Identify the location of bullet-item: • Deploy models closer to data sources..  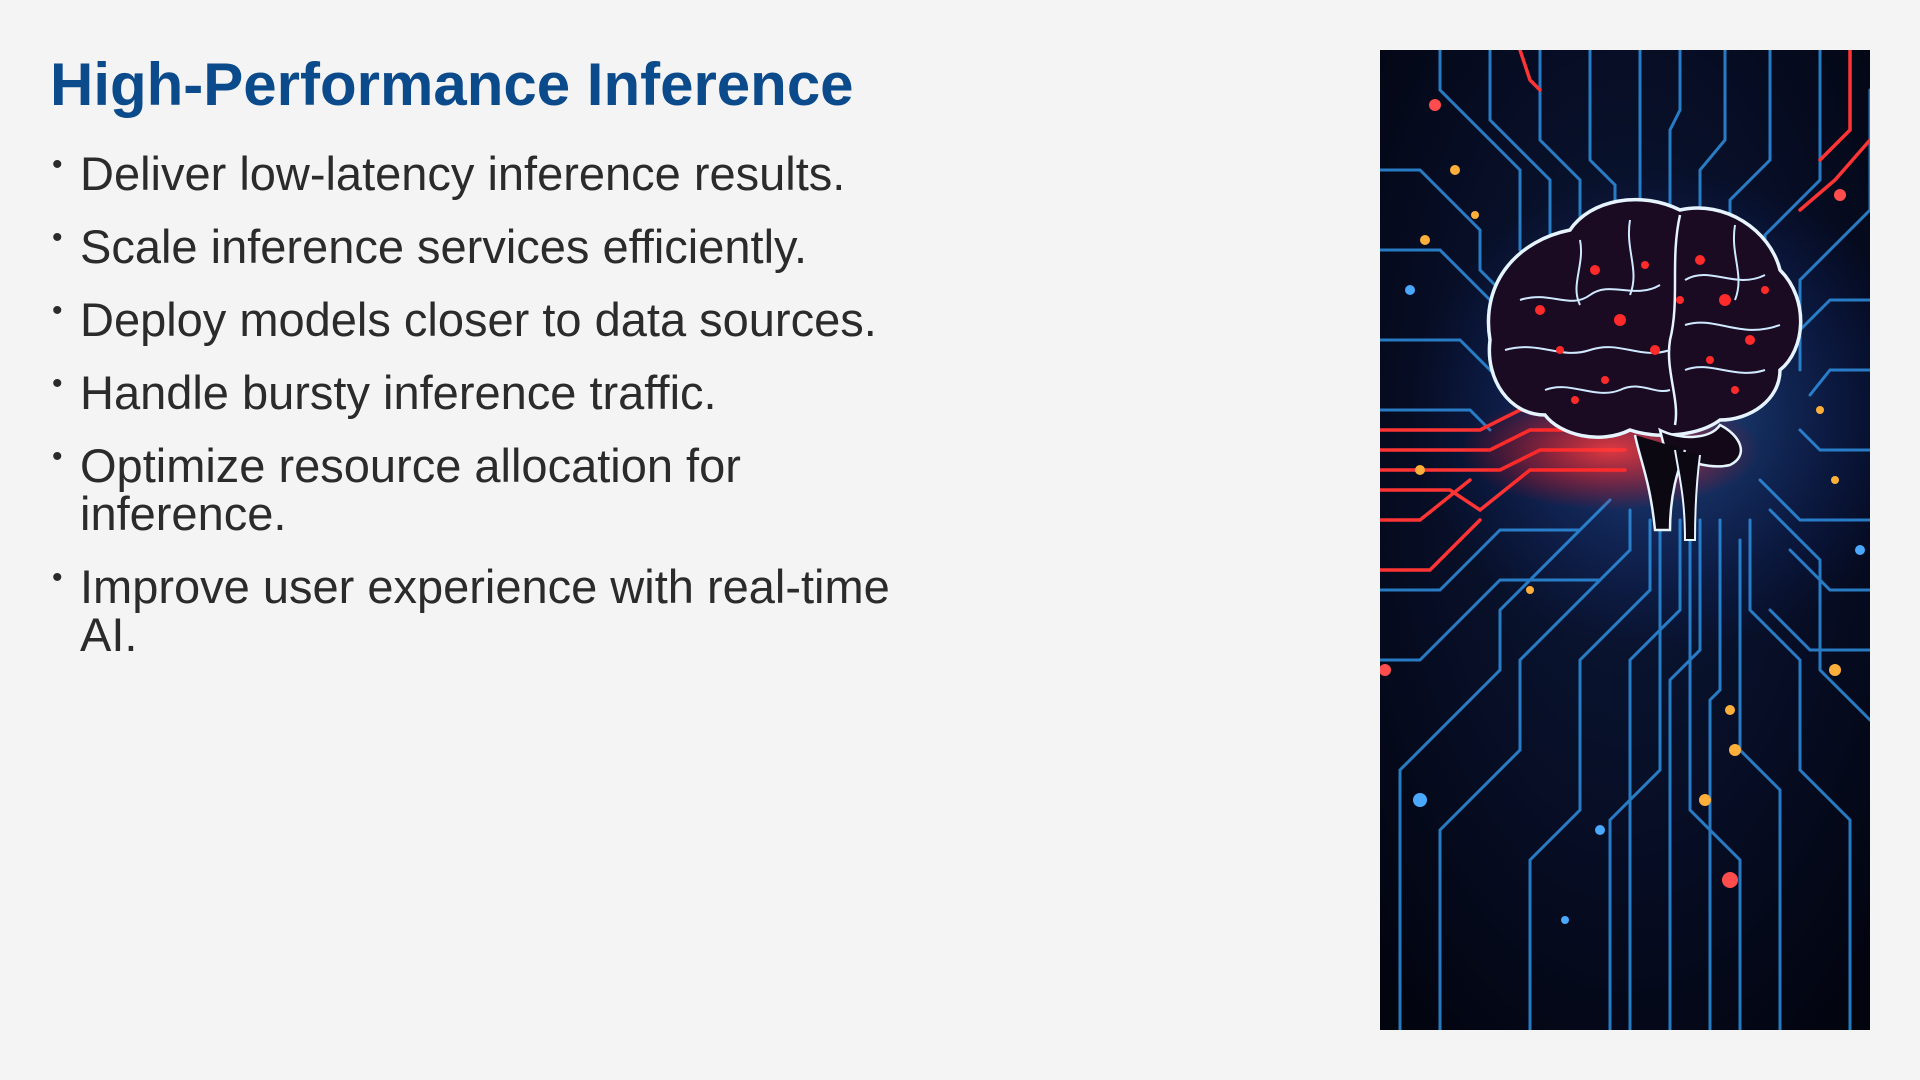
(495, 320).